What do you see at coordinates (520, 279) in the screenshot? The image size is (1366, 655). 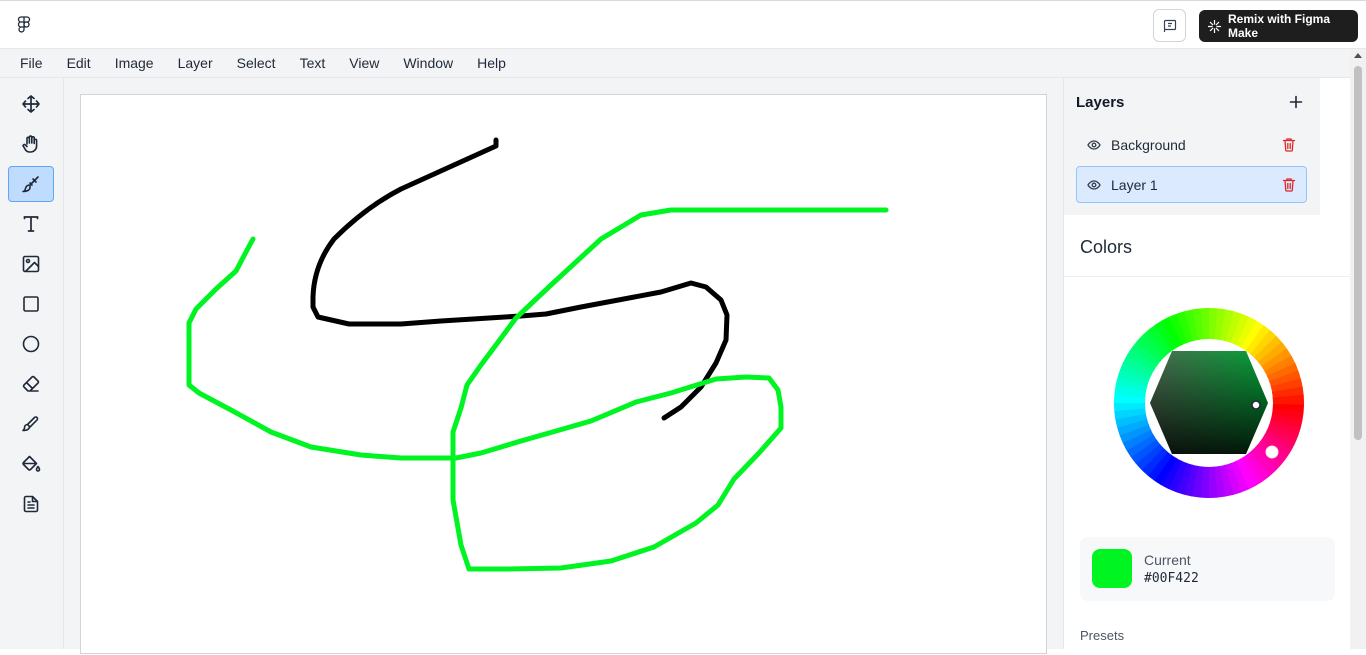 I see `black-stroke` at bounding box center [520, 279].